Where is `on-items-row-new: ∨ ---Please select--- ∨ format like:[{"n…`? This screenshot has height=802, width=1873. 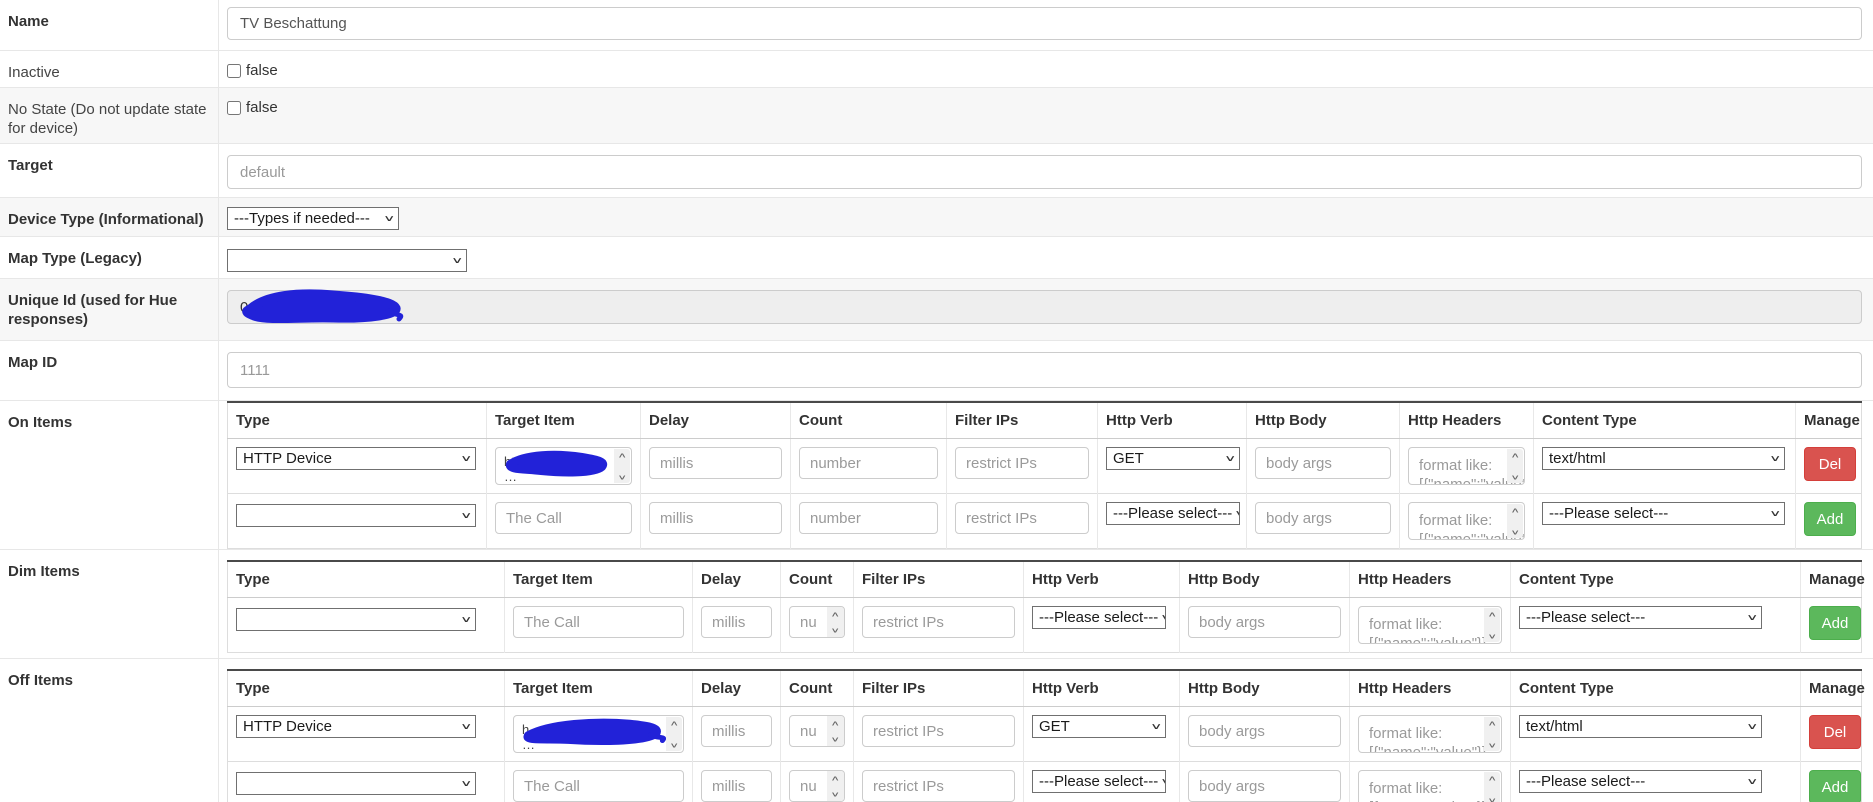 on-items-row-new: ∨ ---Please select--- ∨ format like:[{"n… is located at coordinates (1044, 521).